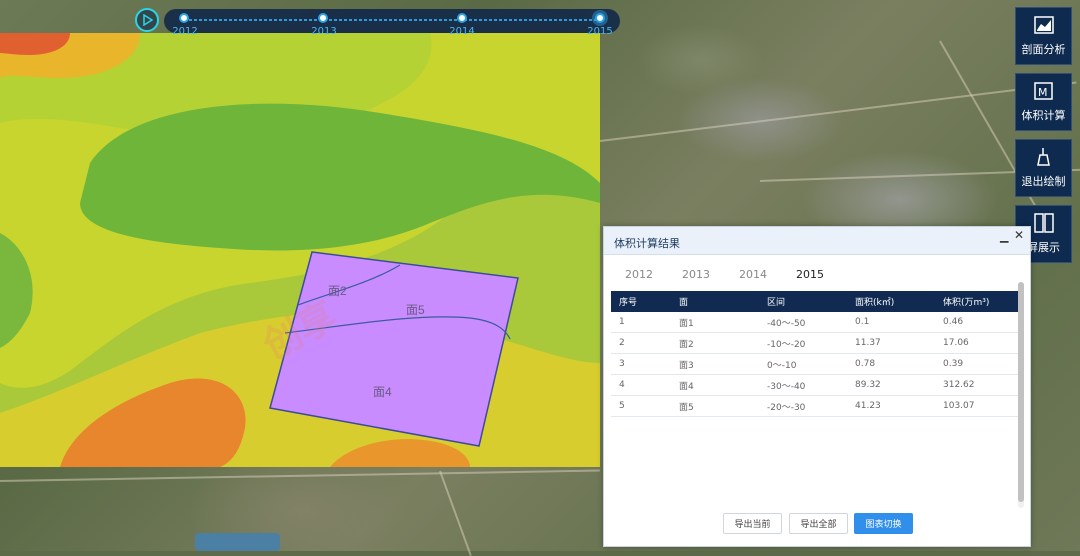 This screenshot has height=556, width=1080. What do you see at coordinates (323, 31) in the screenshot?
I see `timeline-year-2013: 2013` at bounding box center [323, 31].